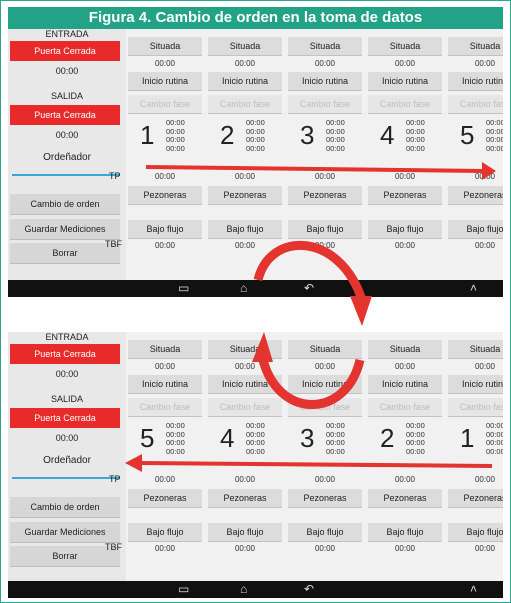 This screenshot has width=511, height=603. What do you see at coordinates (361, 311) in the screenshot?
I see `cycle-arrowhead-down` at bounding box center [361, 311].